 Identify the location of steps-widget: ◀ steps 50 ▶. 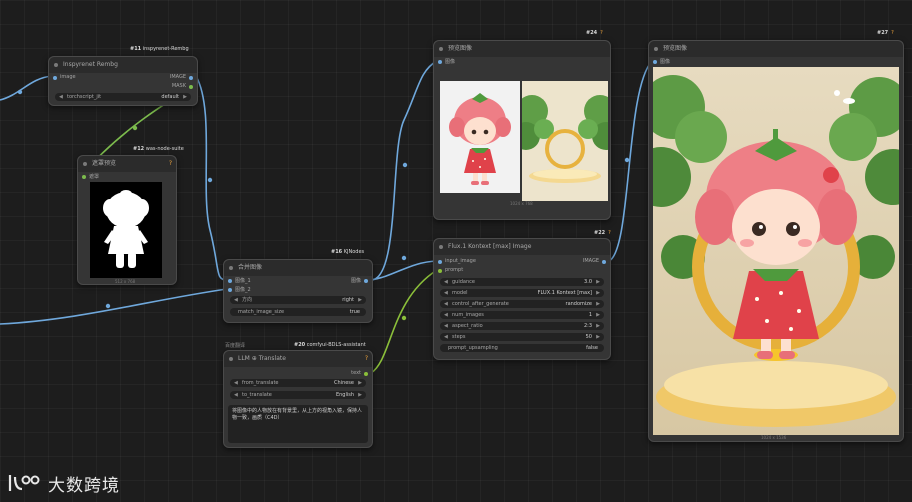
(522, 337).